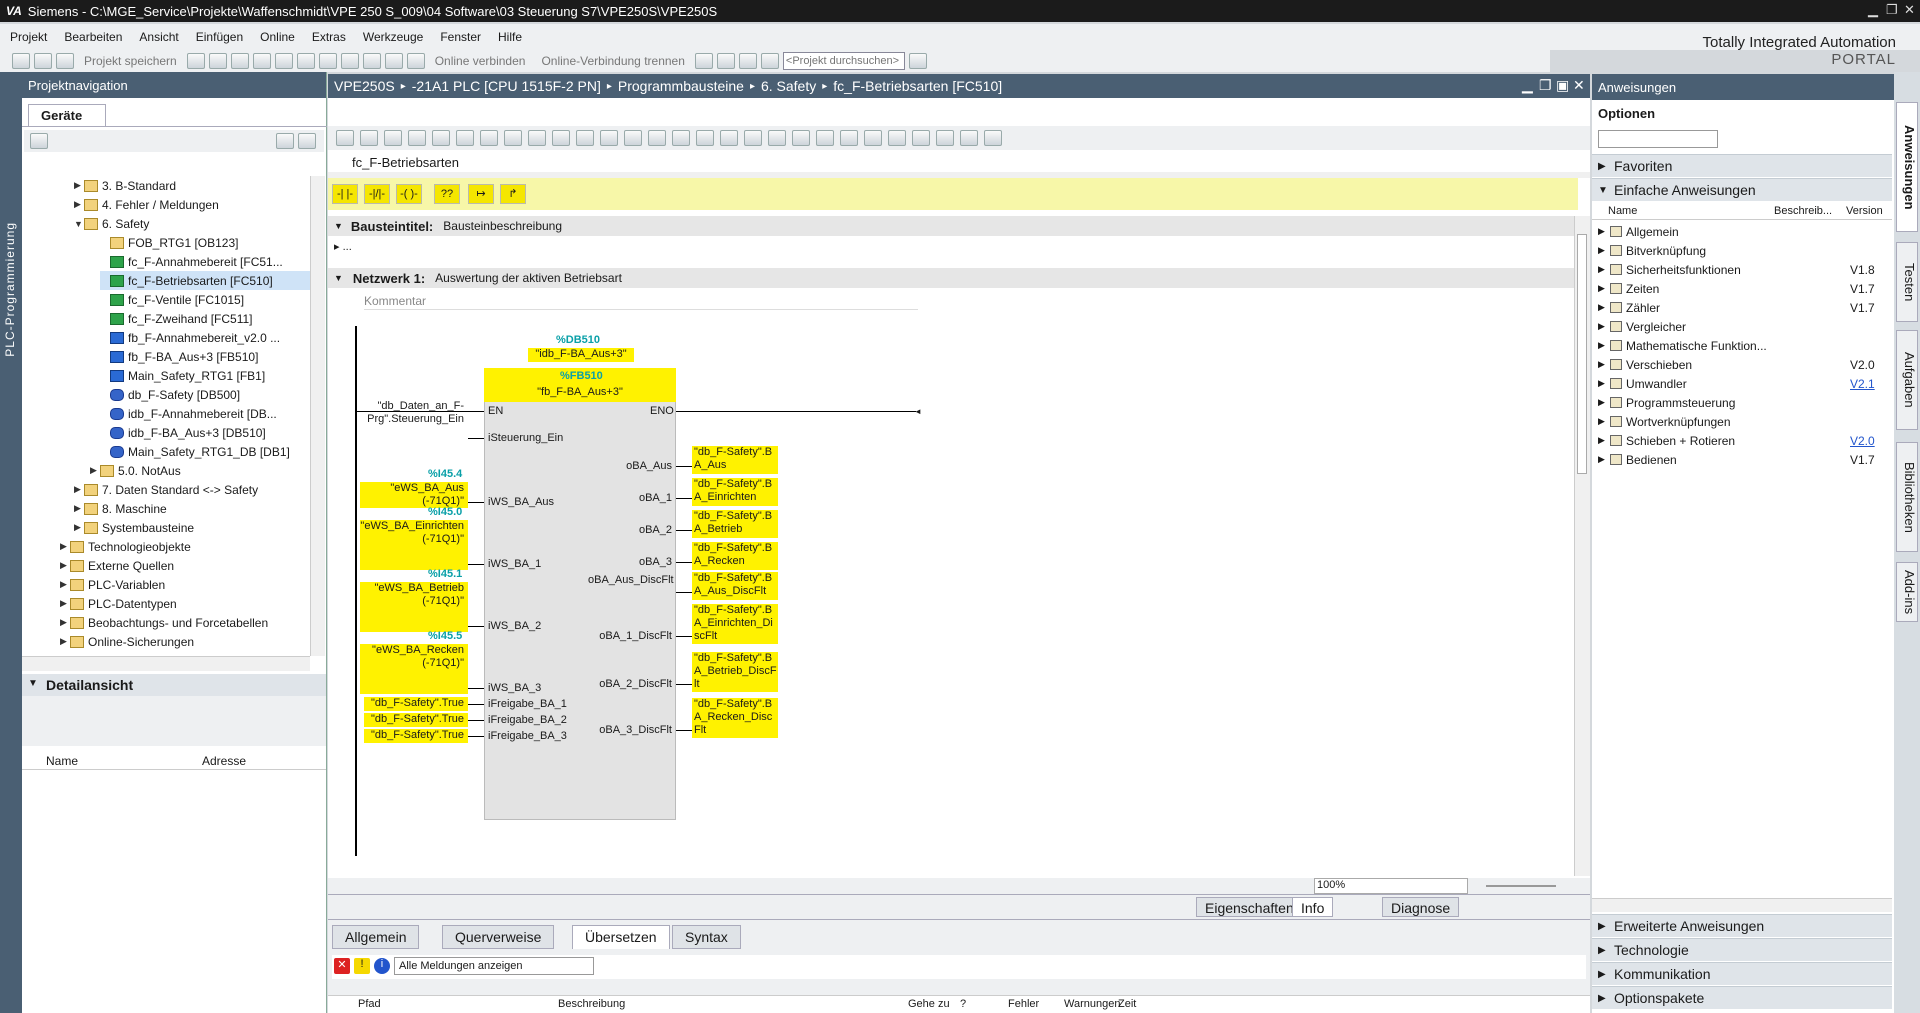  What do you see at coordinates (1909, 10) in the screenshot?
I see `close-window-button: ✕` at bounding box center [1909, 10].